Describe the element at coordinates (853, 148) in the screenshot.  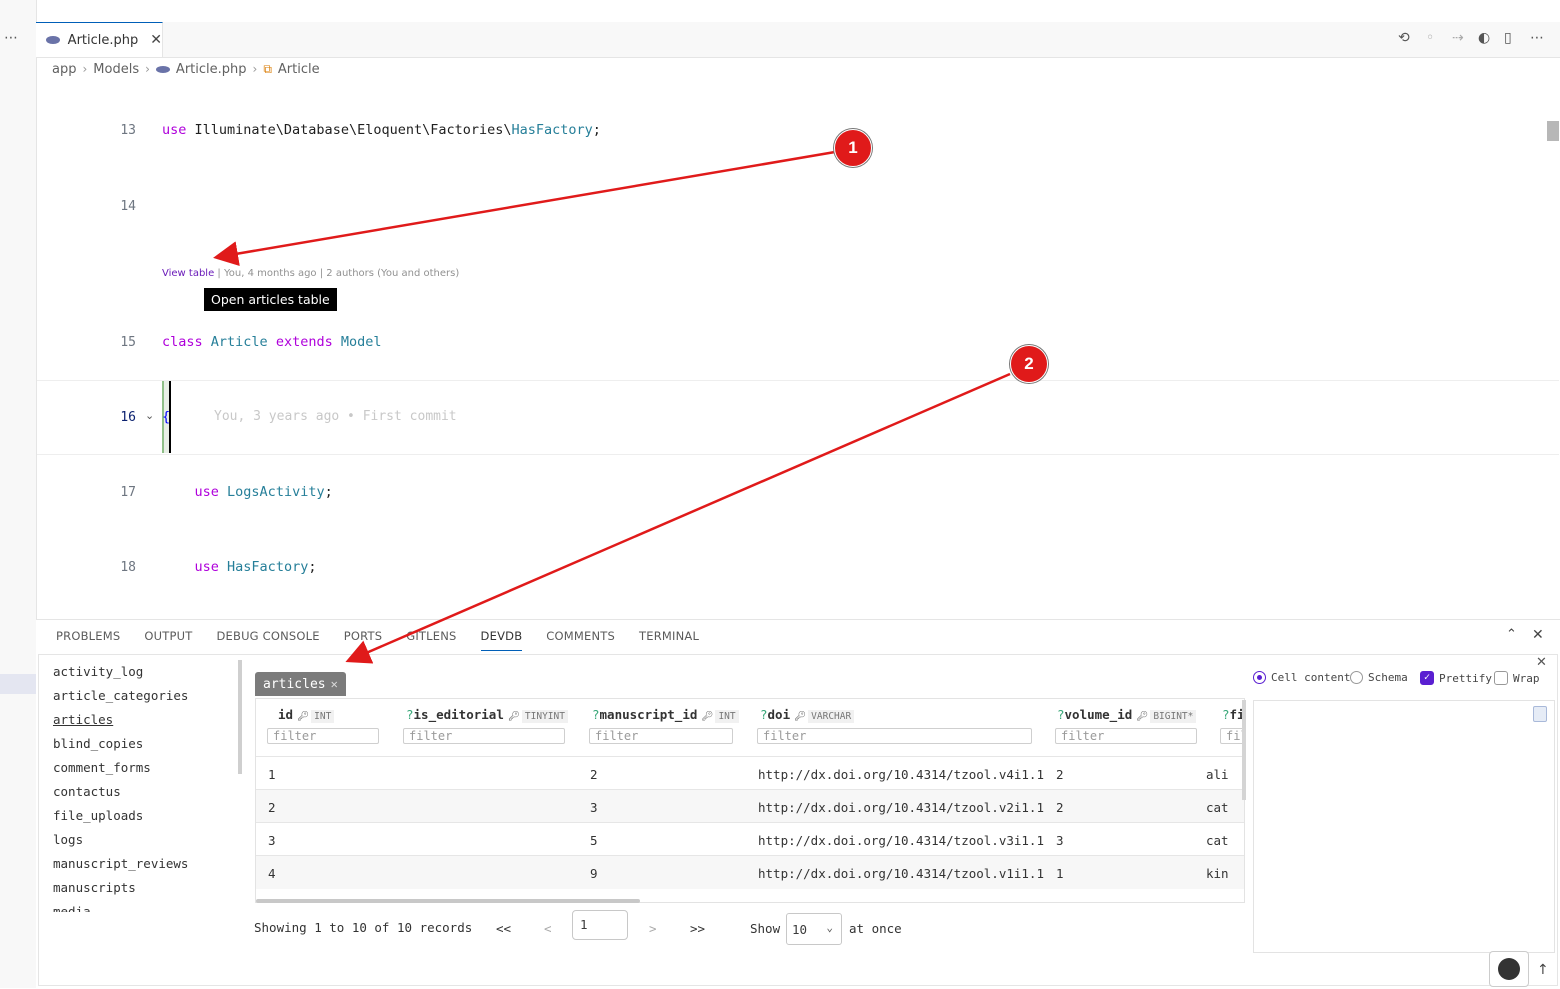
I see `annotation-badge-1: 1` at that location.